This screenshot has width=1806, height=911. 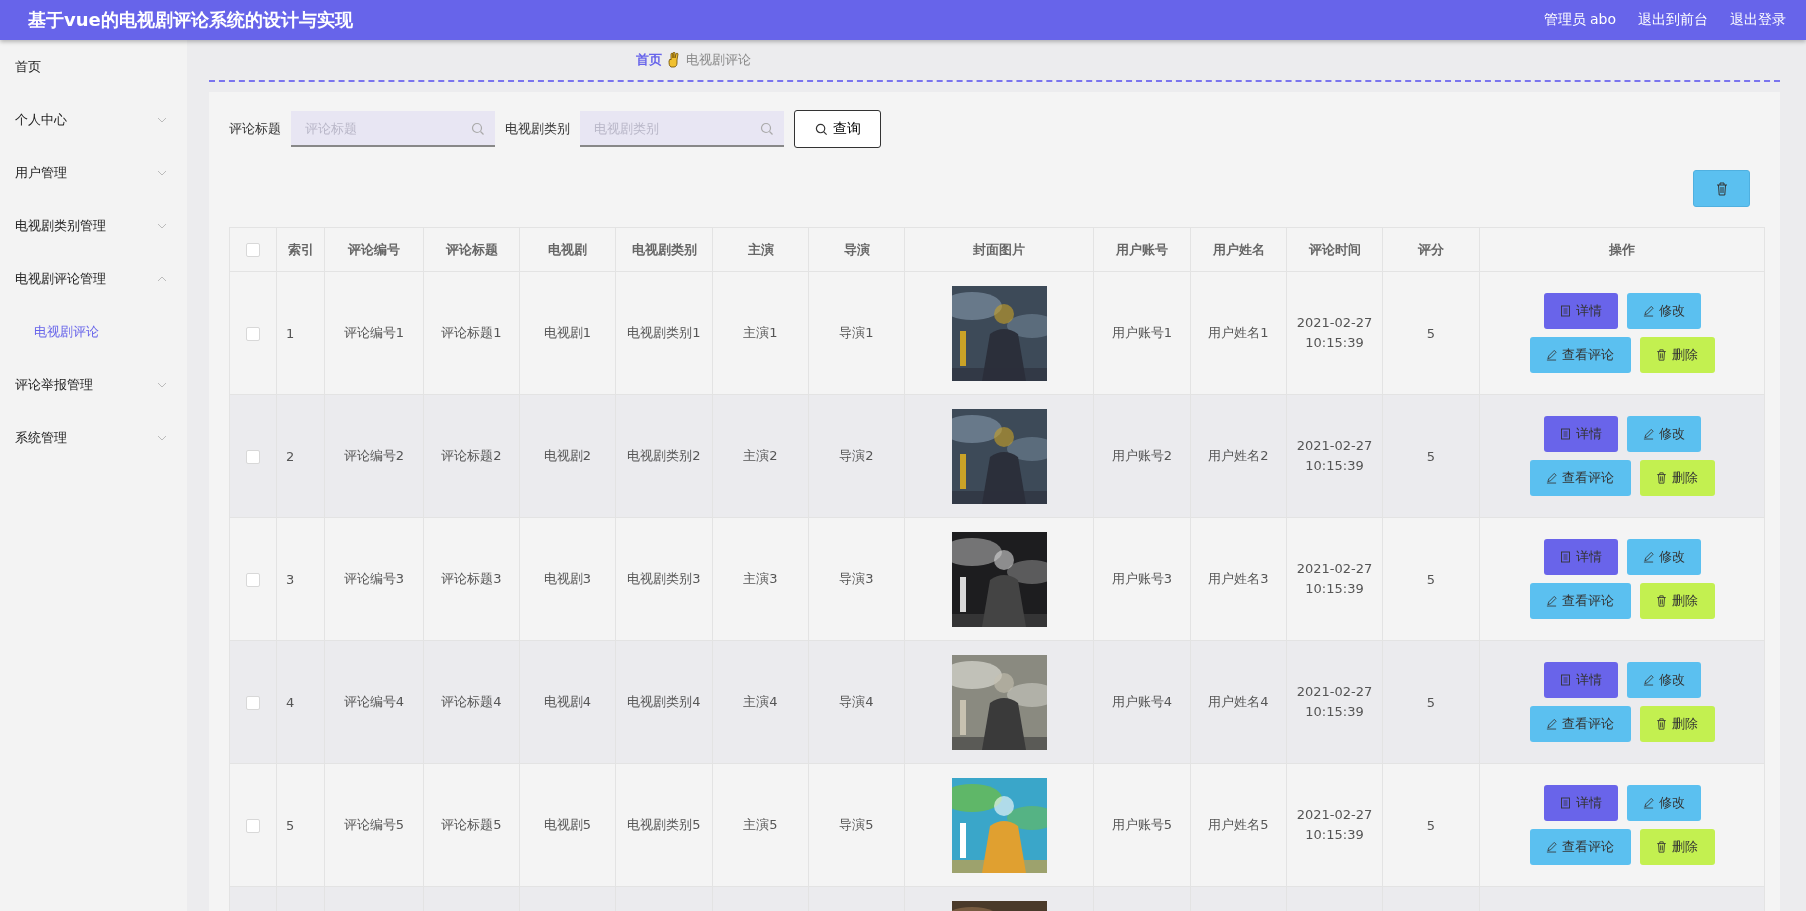 What do you see at coordinates (93, 278) in the screenshot?
I see `sidebar-item: 电视剧评论管理` at bounding box center [93, 278].